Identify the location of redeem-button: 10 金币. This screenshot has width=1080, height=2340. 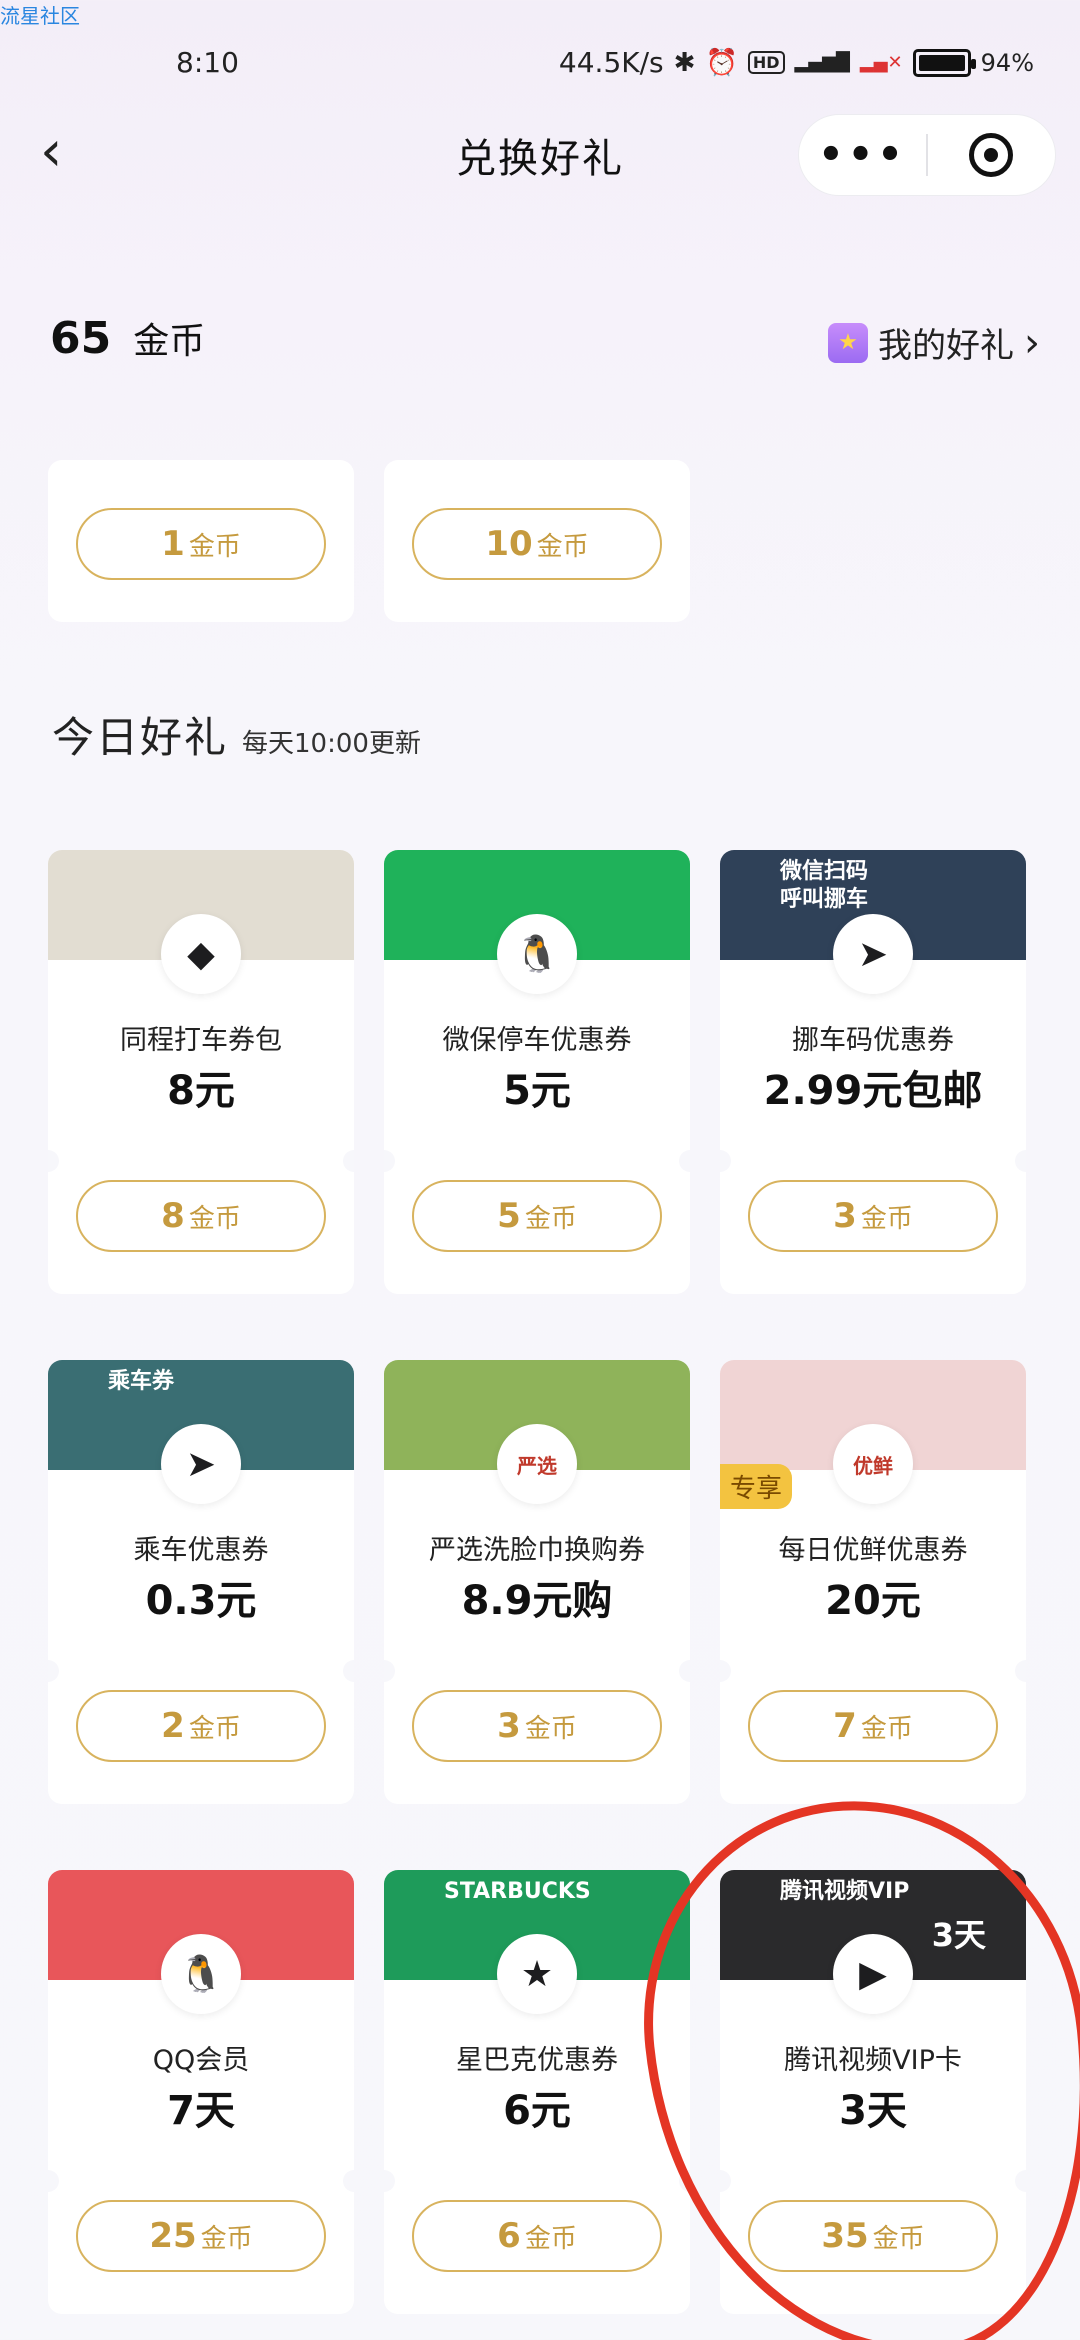
(537, 544).